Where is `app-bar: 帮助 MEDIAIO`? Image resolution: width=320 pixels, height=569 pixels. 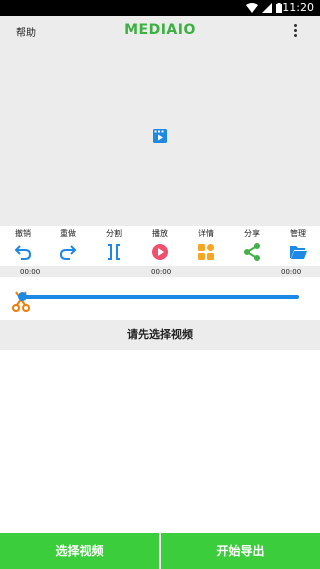 app-bar: 帮助 MEDIAIO is located at coordinates (160, 31).